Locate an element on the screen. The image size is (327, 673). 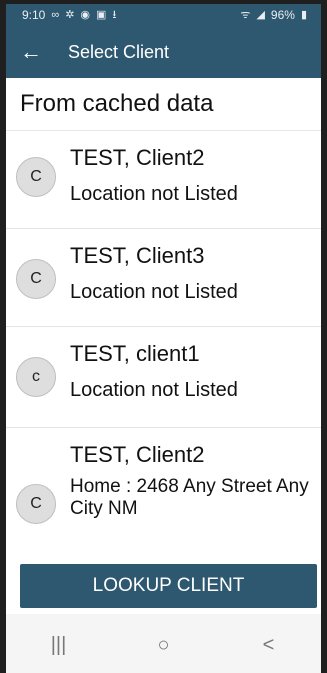
app-bar: ← Select Client is located at coordinates (163, 52).